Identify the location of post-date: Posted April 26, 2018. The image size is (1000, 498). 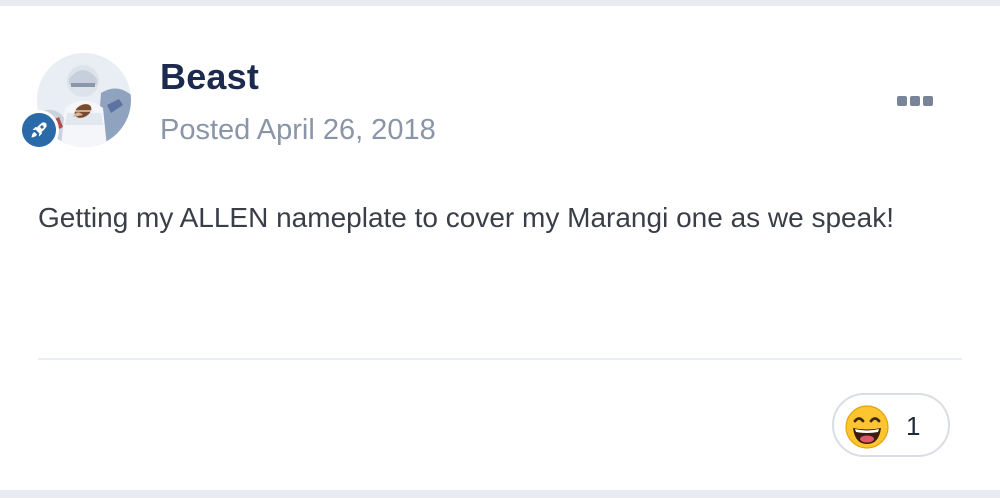
(298, 130).